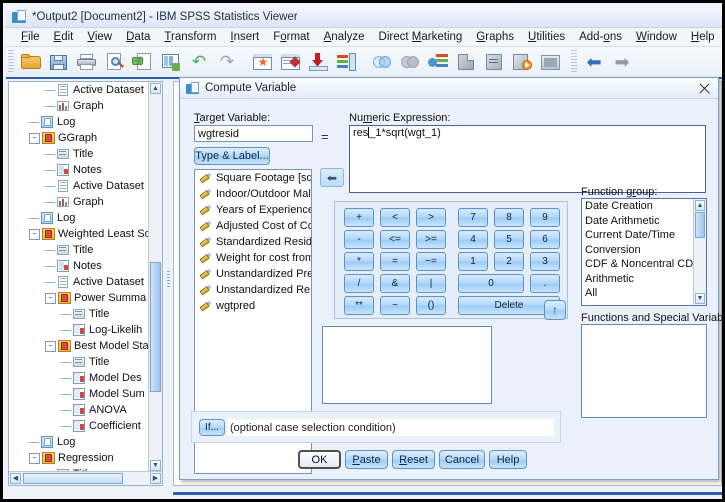 The width and height of the screenshot is (725, 502). Describe the element at coordinates (155, 465) in the screenshot. I see `scroll-down-button: ▼` at that location.